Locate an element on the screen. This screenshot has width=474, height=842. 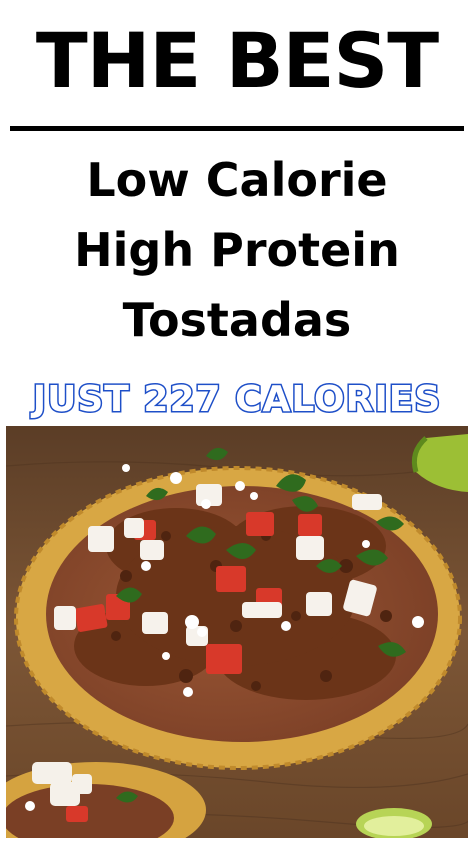
subtitle-line-3: Tostadas is located at coordinates (237, 320).